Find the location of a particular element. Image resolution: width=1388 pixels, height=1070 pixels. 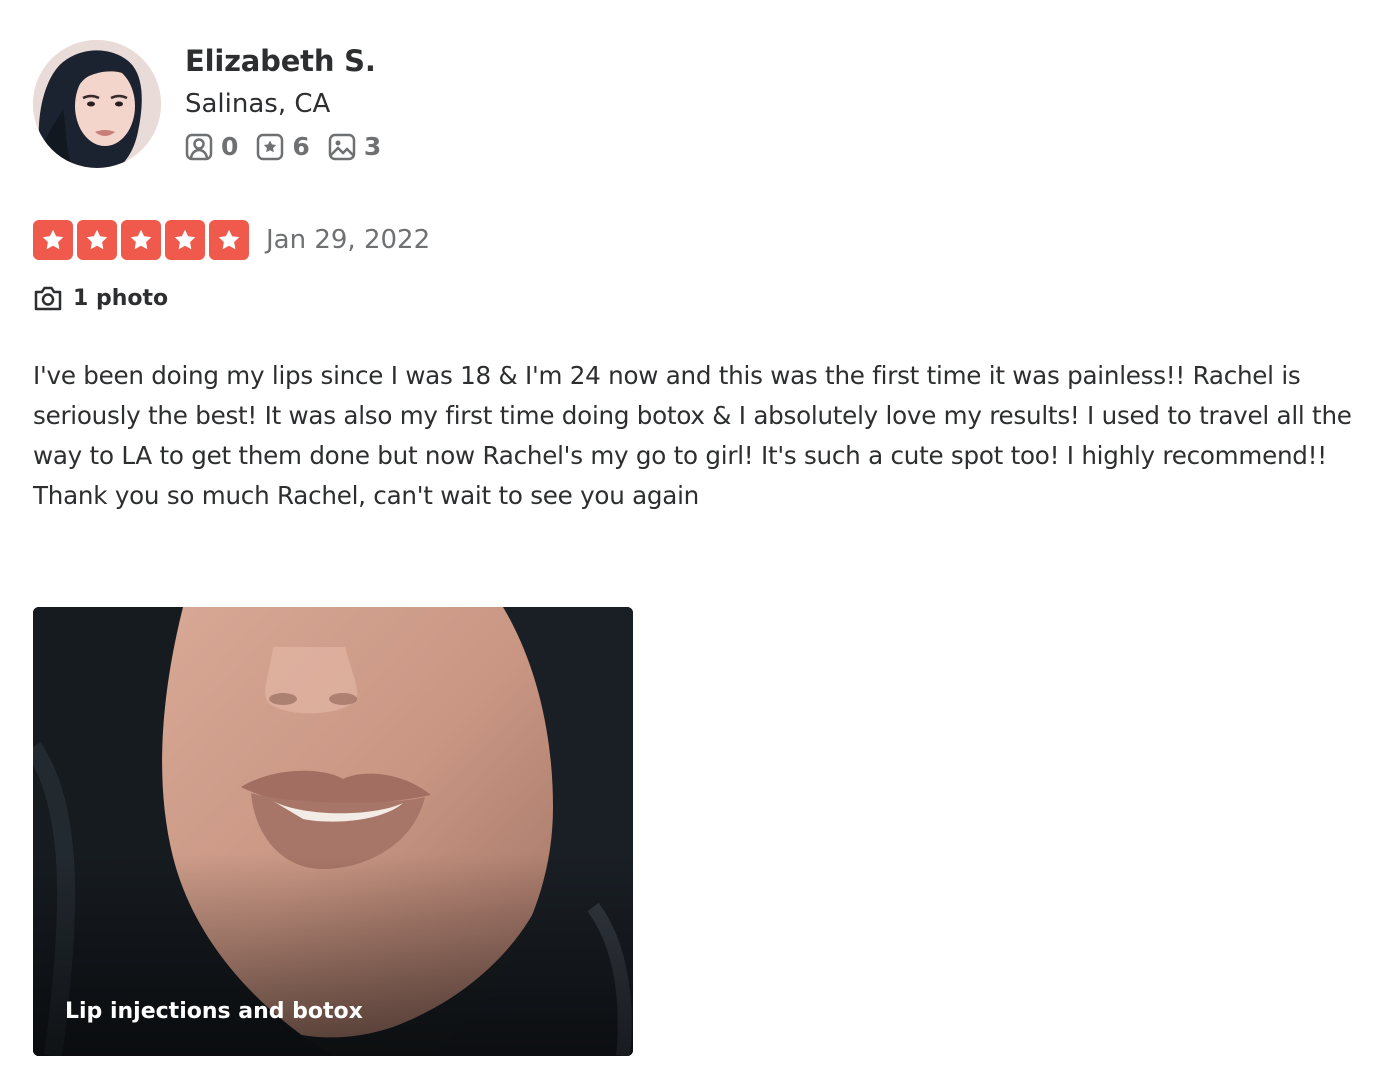

star-badge-icon is located at coordinates (270, 146).